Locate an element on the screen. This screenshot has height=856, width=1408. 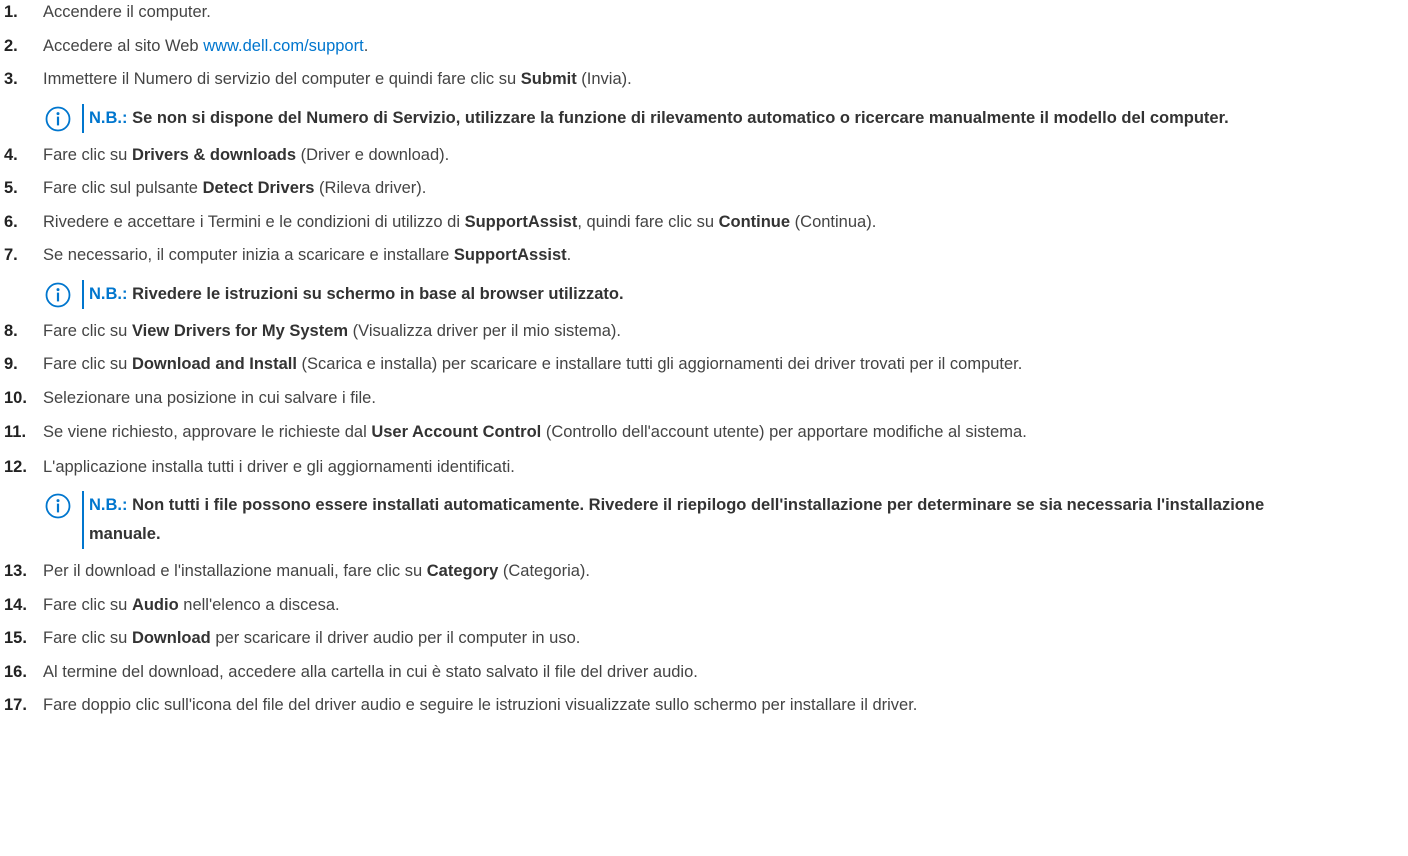
step-number: 11. is located at coordinates (15, 432).